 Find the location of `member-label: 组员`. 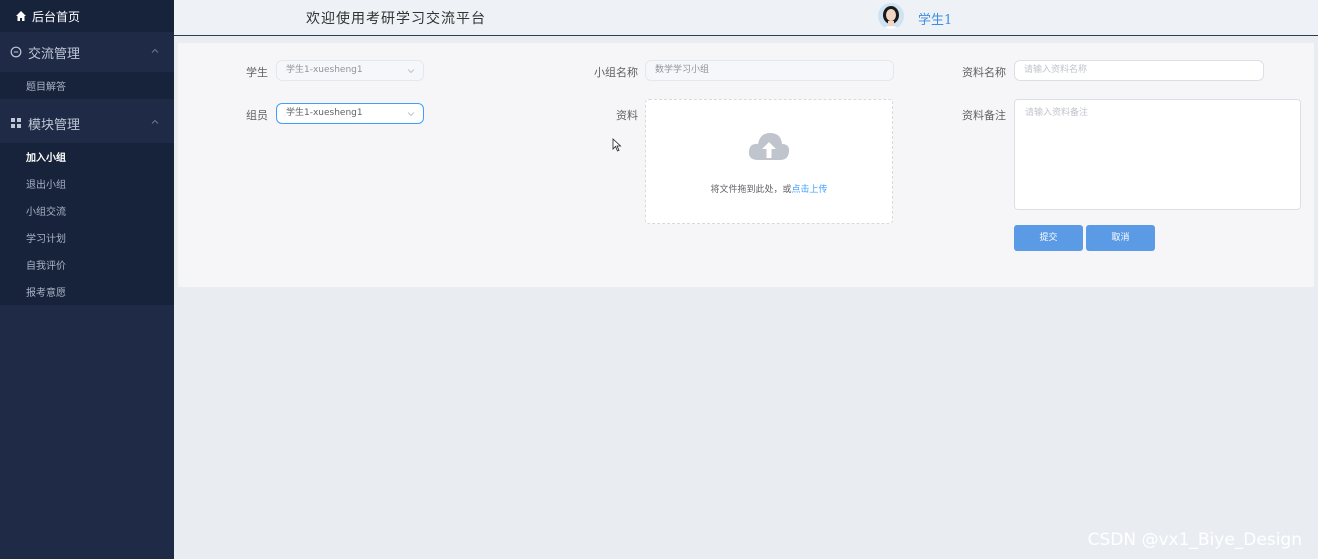

member-label: 组员 is located at coordinates (257, 115).